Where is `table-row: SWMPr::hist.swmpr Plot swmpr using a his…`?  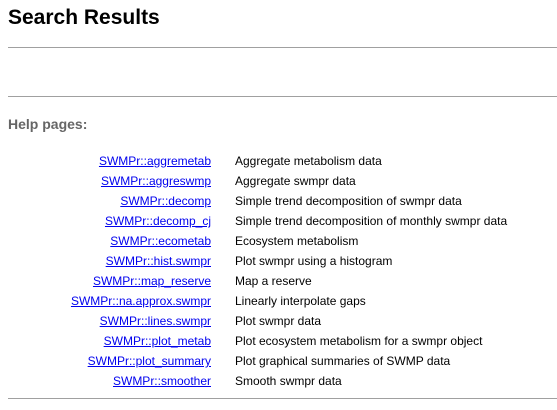 table-row: SWMPr::hist.swmpr Plot swmpr using a his… is located at coordinates (278, 261).